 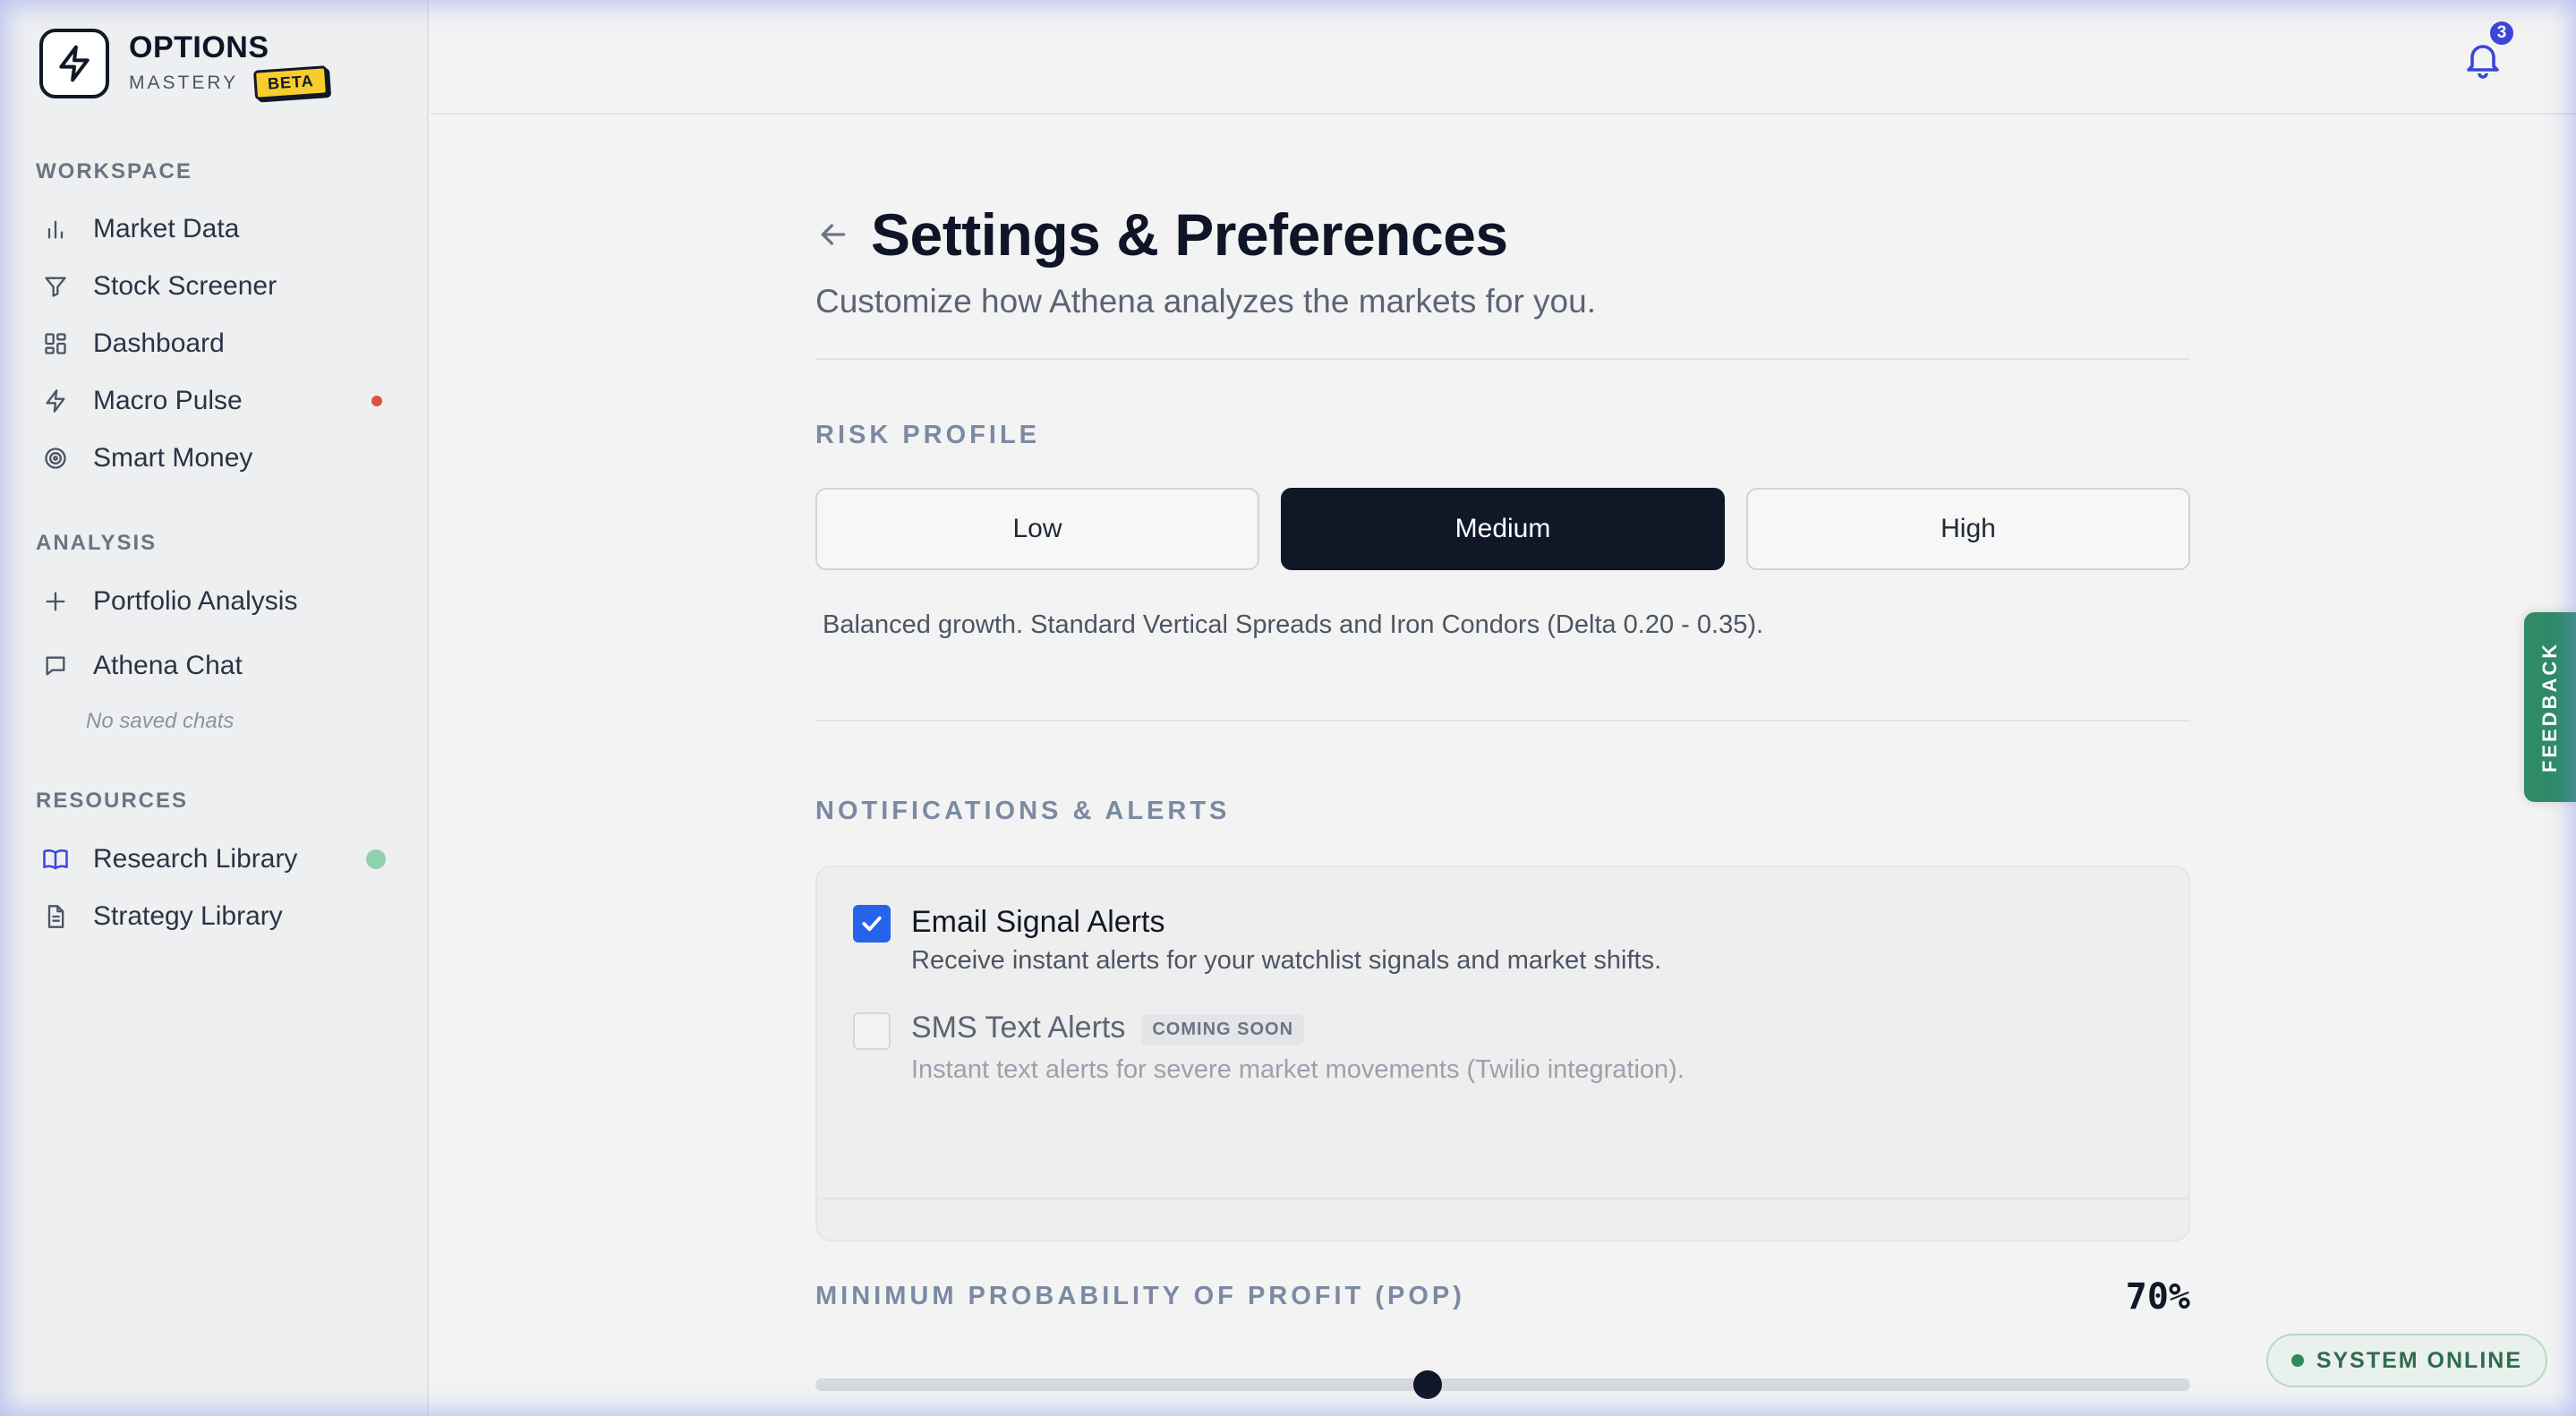 What do you see at coordinates (1968, 529) in the screenshot?
I see `risk-high-button: High` at bounding box center [1968, 529].